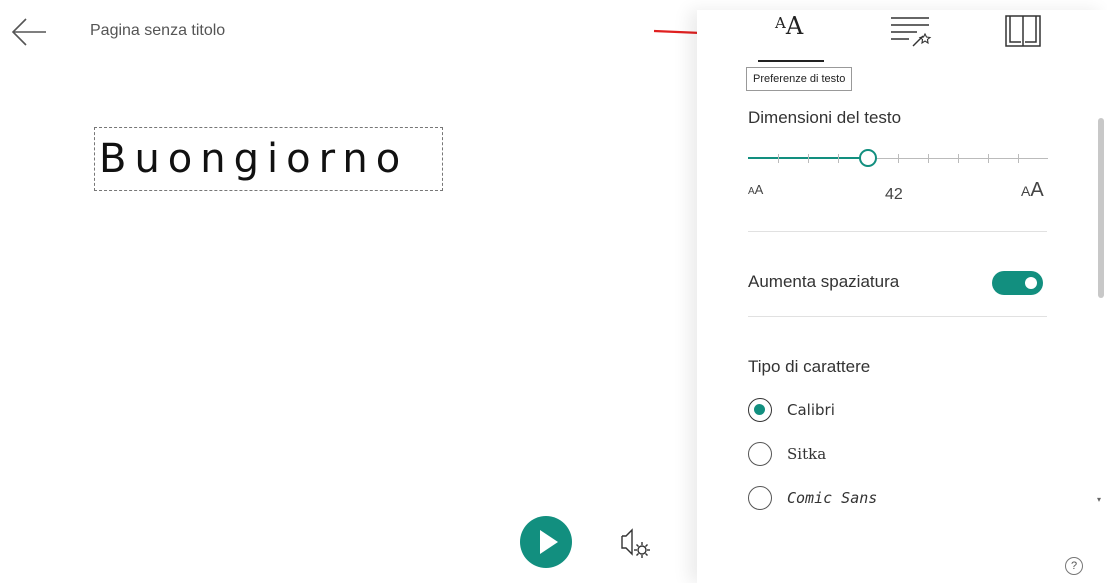 The image size is (1107, 583). I want to click on slider-thumb, so click(868, 158).